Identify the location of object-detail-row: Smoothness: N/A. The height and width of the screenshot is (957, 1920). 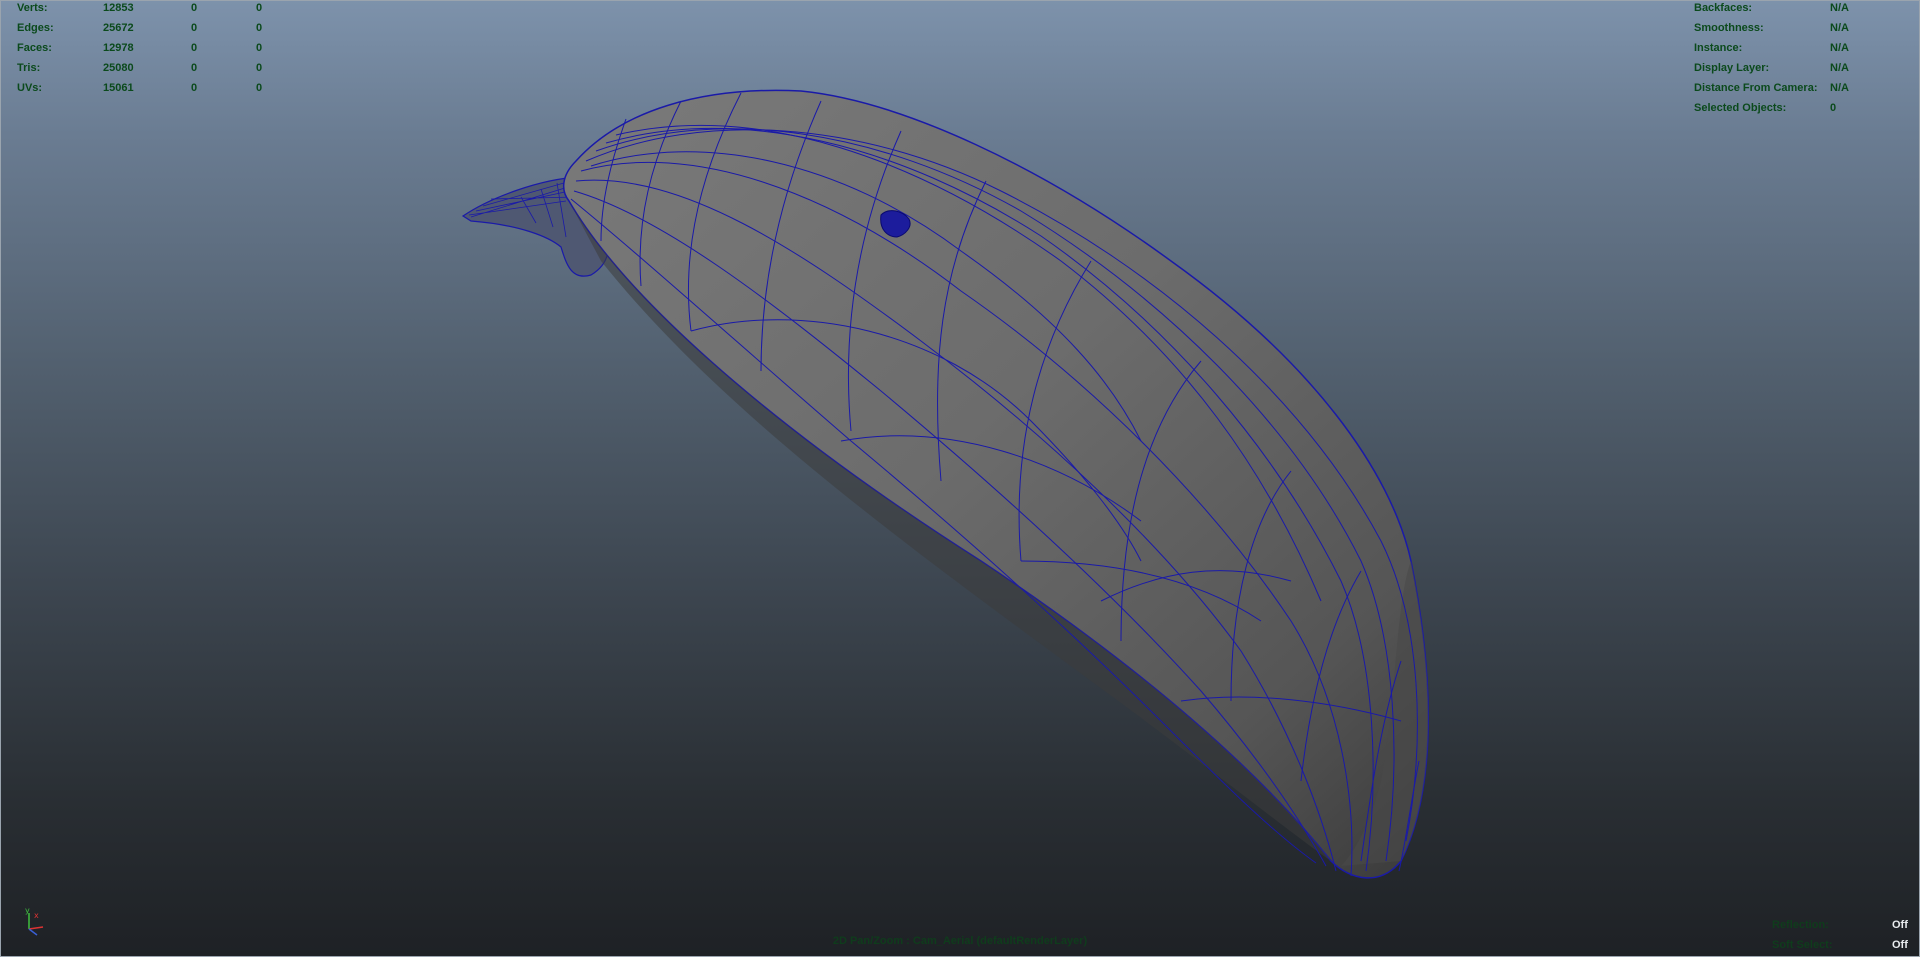
(1804, 28).